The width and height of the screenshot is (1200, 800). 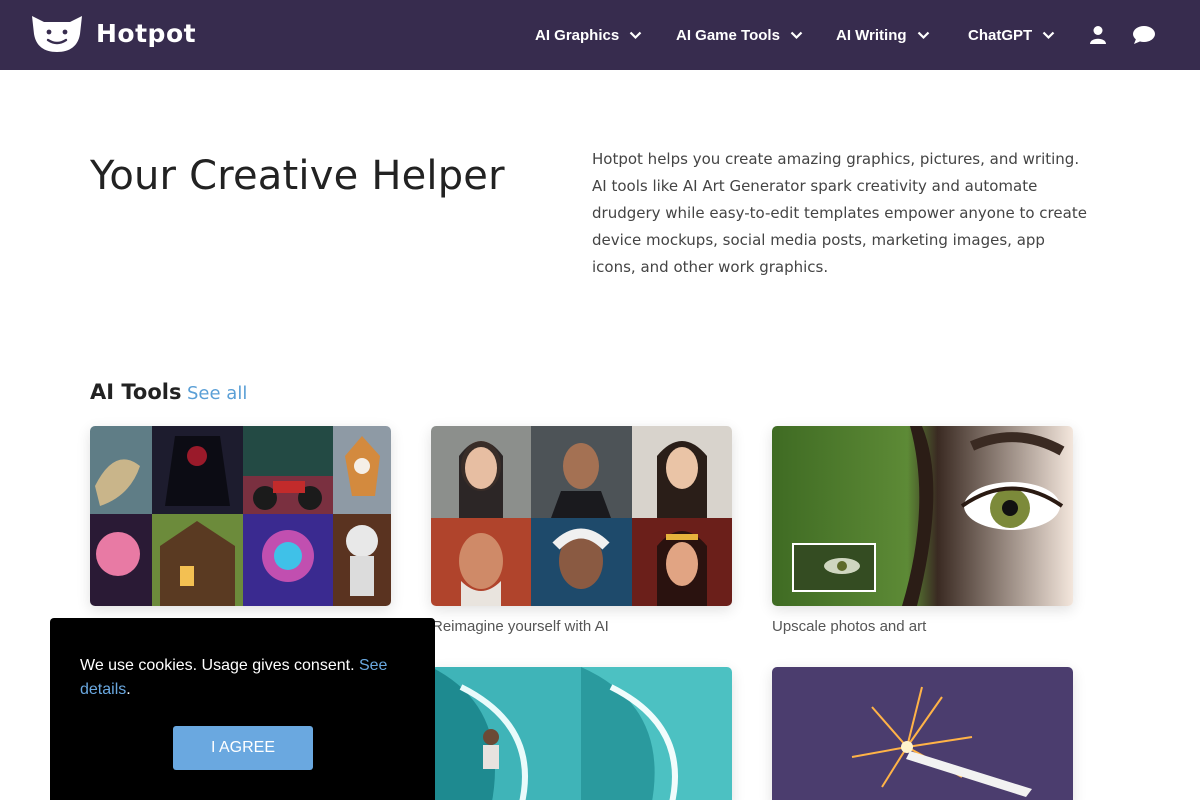 I want to click on nav-ai-game-tools: AI Game Tools, so click(x=739, y=35).